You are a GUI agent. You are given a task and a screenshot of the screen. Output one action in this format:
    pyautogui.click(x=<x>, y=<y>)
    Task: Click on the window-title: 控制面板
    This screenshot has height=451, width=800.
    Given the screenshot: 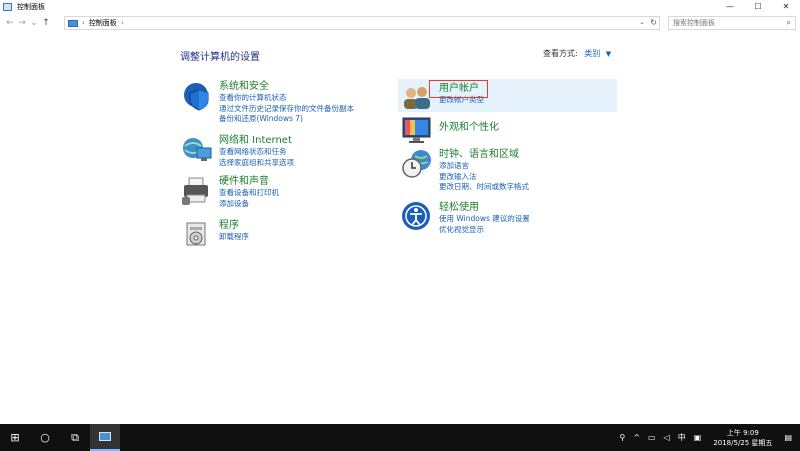 What is the action you would take?
    pyautogui.click(x=31, y=6)
    